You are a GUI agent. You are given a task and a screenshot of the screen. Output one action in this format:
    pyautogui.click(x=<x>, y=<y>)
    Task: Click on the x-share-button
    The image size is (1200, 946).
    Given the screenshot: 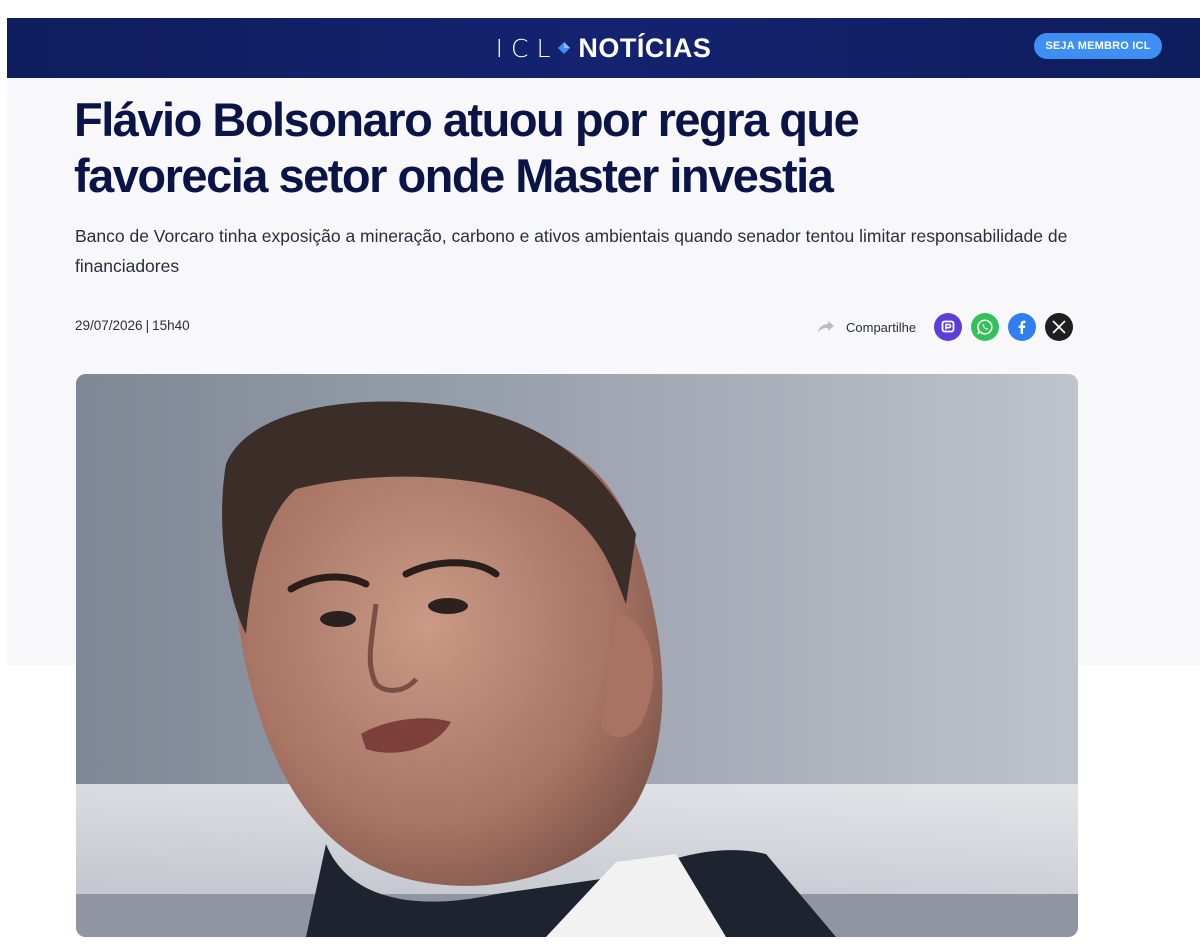 What is the action you would take?
    pyautogui.click(x=1059, y=327)
    